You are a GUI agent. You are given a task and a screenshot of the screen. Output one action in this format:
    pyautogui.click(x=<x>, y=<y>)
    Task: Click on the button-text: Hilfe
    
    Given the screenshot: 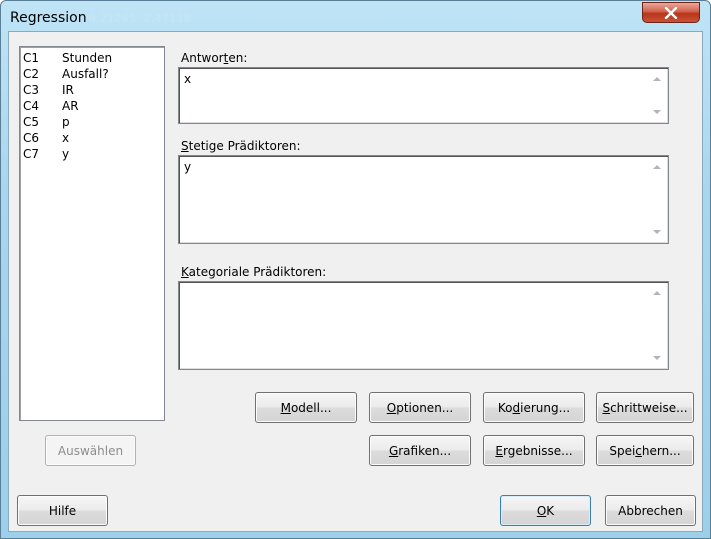 What is the action you would take?
    pyautogui.click(x=62, y=510)
    